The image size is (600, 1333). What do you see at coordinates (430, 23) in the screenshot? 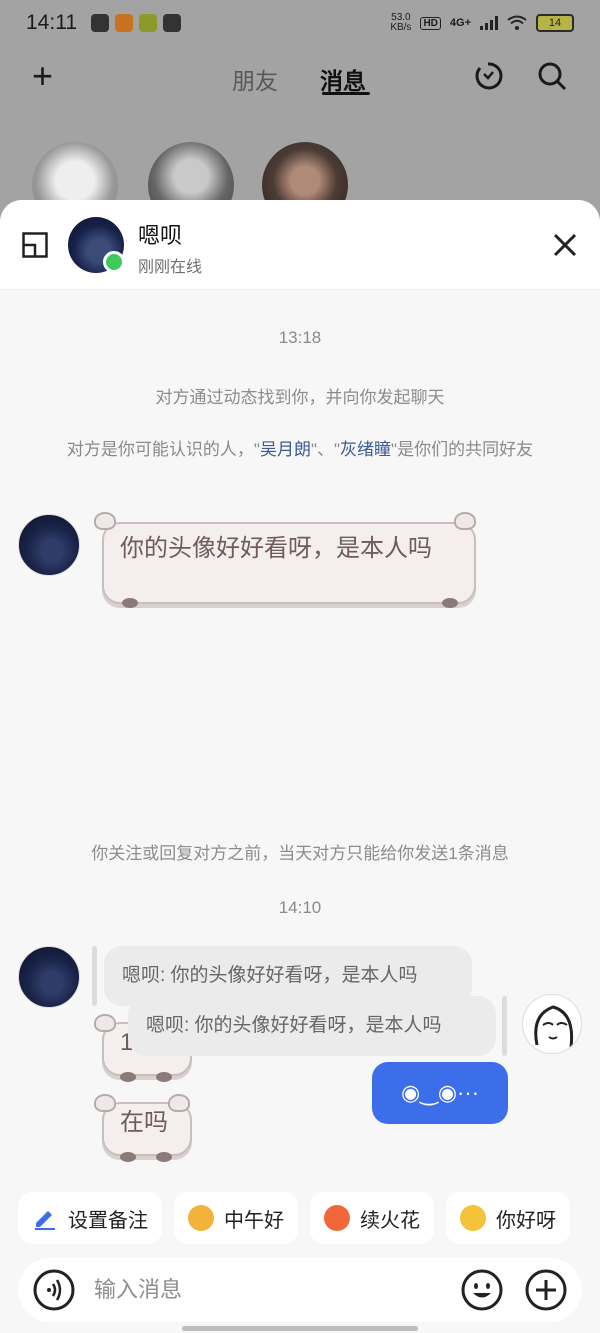
I see `hd-badge: HD` at bounding box center [430, 23].